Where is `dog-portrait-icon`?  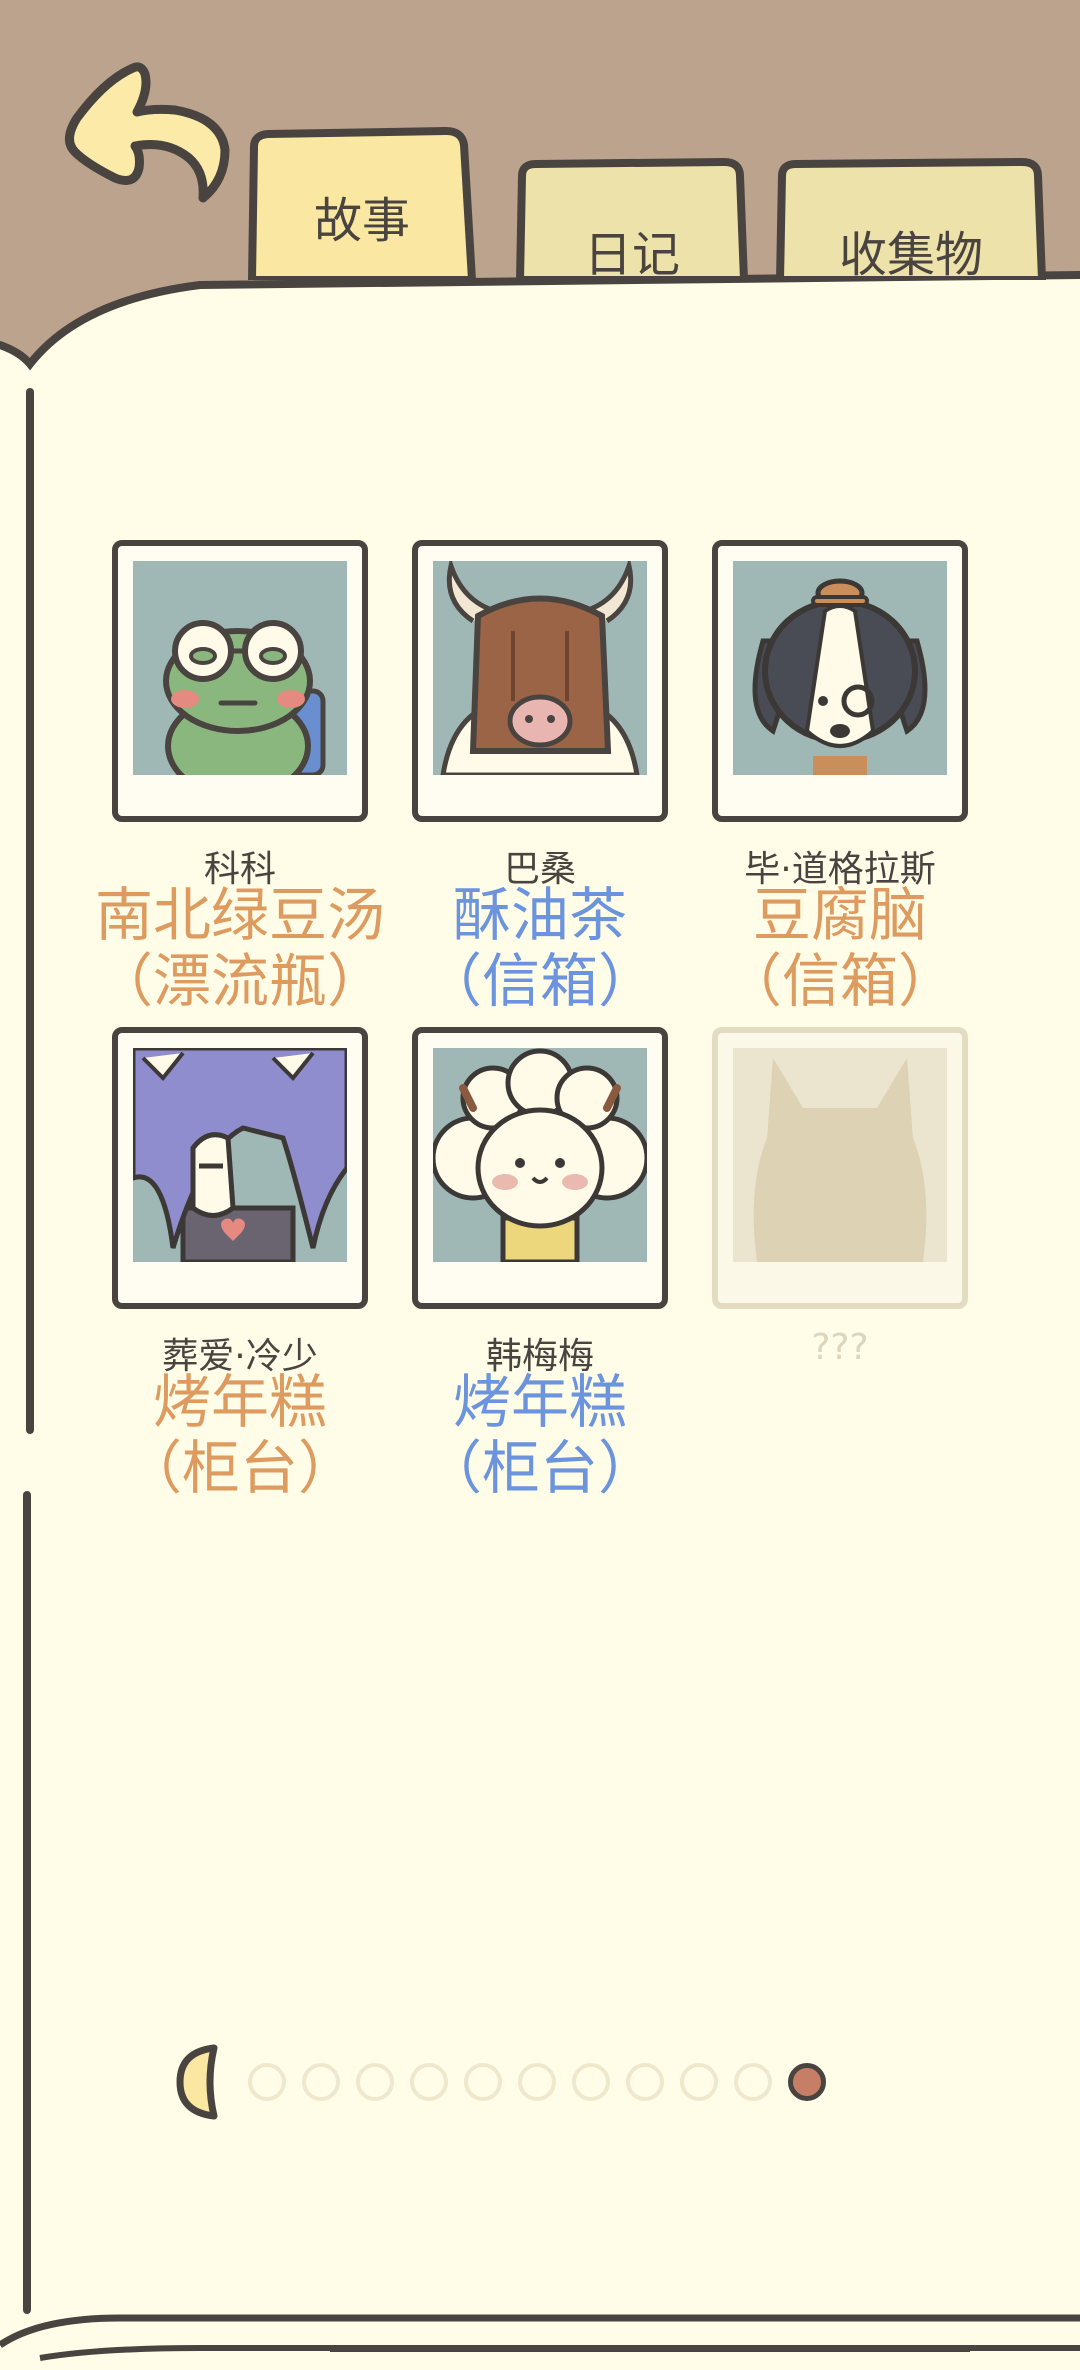
dog-portrait-icon is located at coordinates (840, 668).